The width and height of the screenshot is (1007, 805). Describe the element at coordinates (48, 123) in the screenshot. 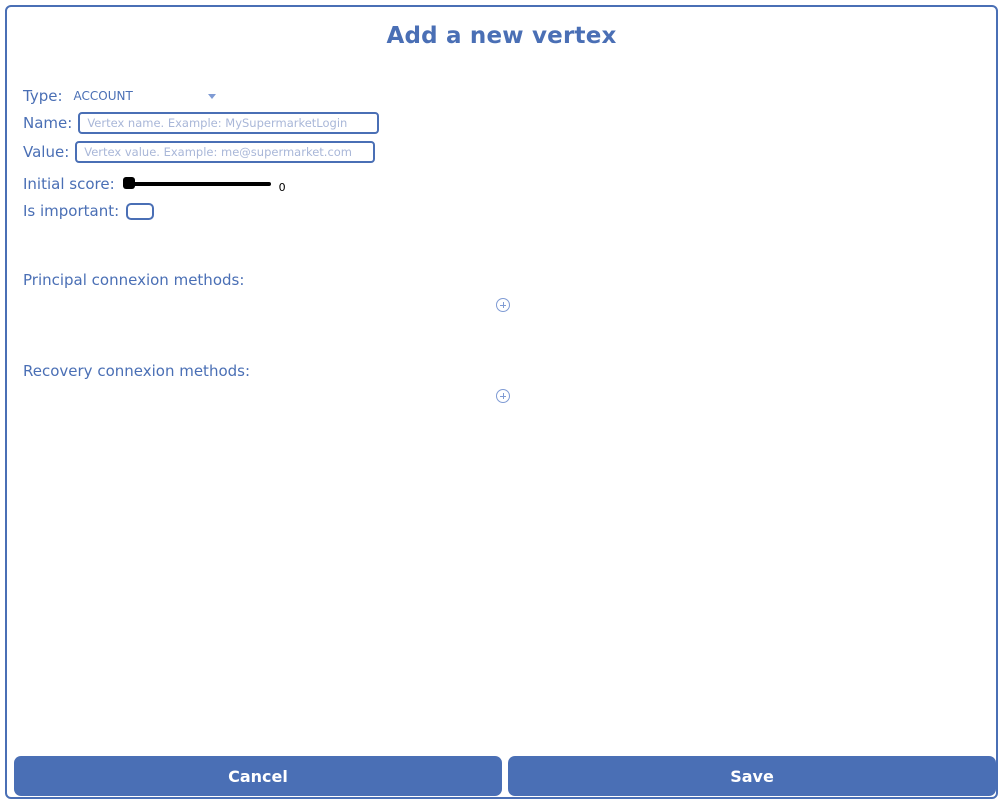

I see `name-label: Name:` at that location.